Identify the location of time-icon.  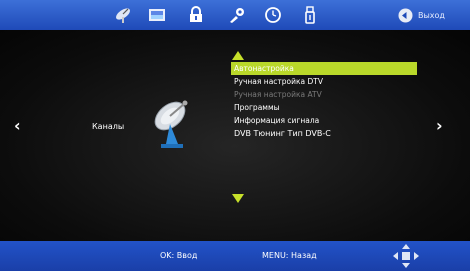
(273, 15).